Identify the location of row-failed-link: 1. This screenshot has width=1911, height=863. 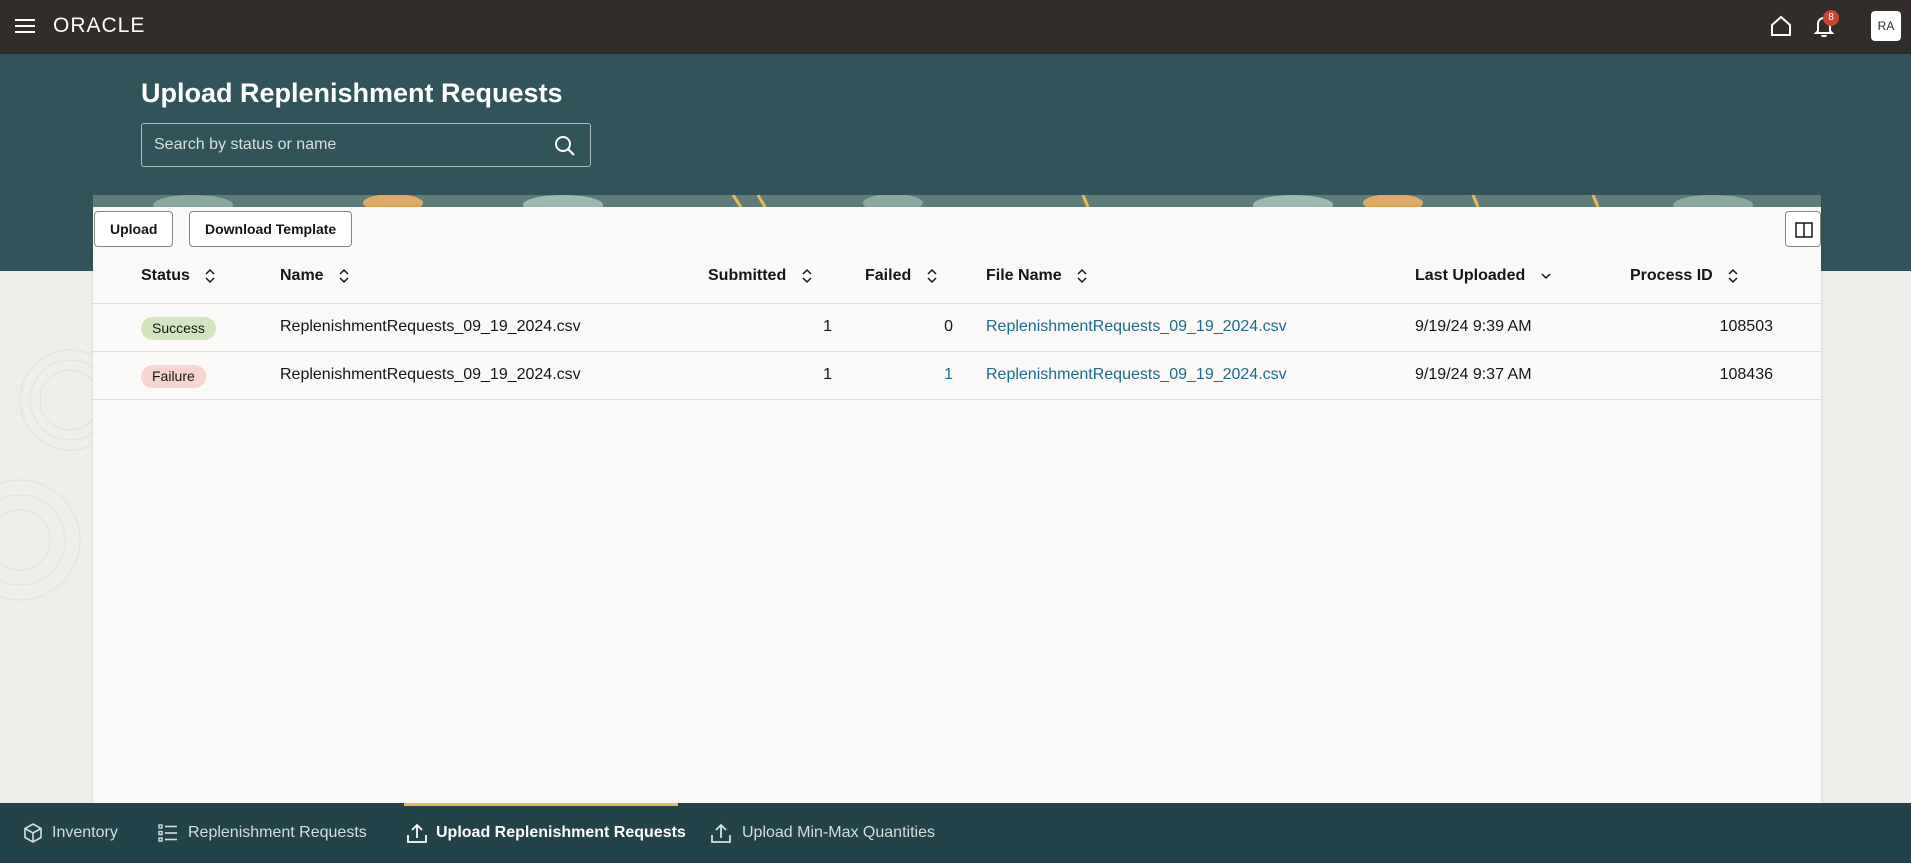
(943, 375).